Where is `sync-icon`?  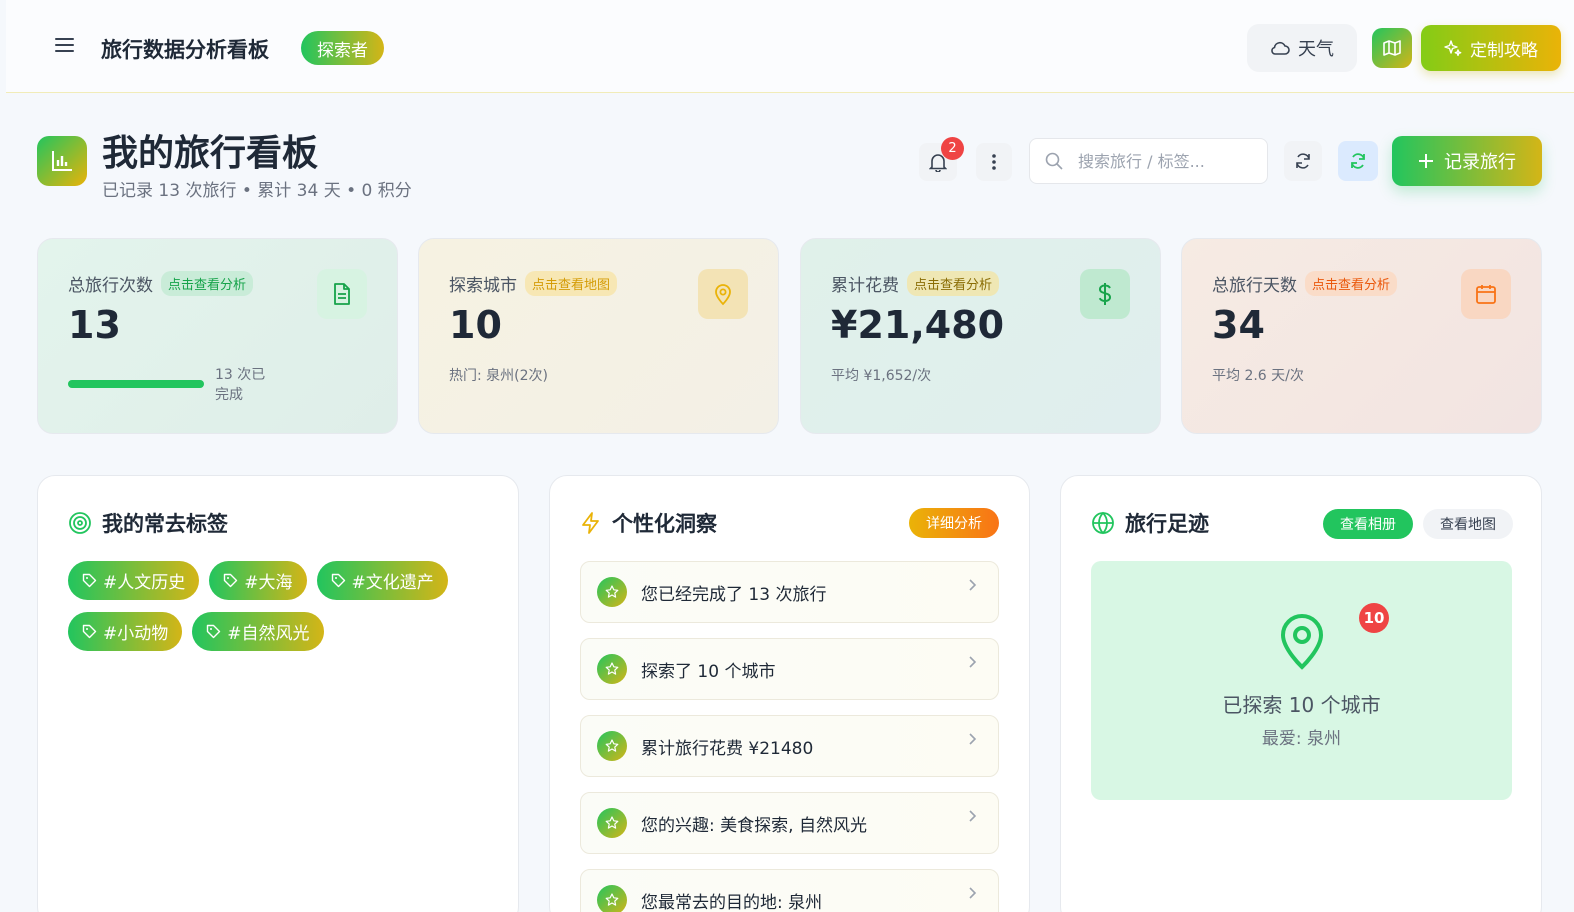 sync-icon is located at coordinates (1303, 161).